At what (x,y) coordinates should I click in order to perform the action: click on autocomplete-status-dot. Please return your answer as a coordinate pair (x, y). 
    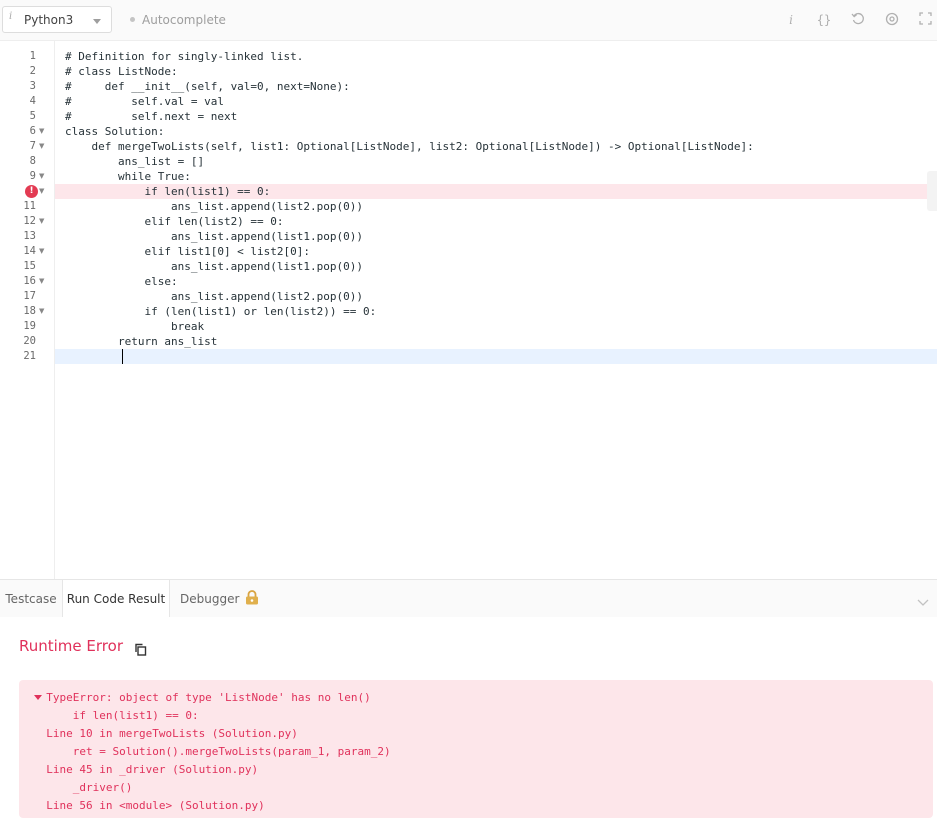
    Looking at the image, I should click on (132, 19).